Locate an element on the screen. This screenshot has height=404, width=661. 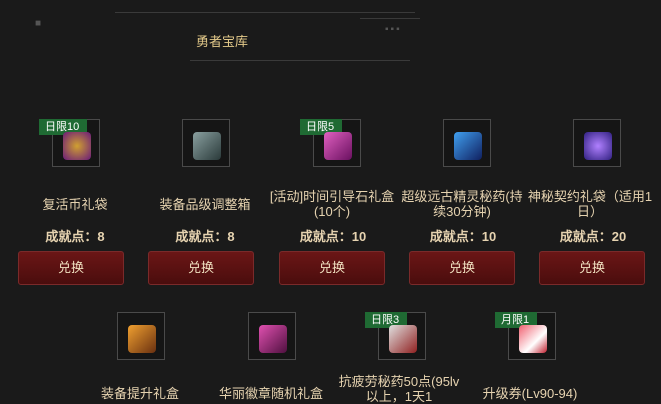
item-name: 神秘契约礼袋（适用1日） is located at coordinates (590, 204).